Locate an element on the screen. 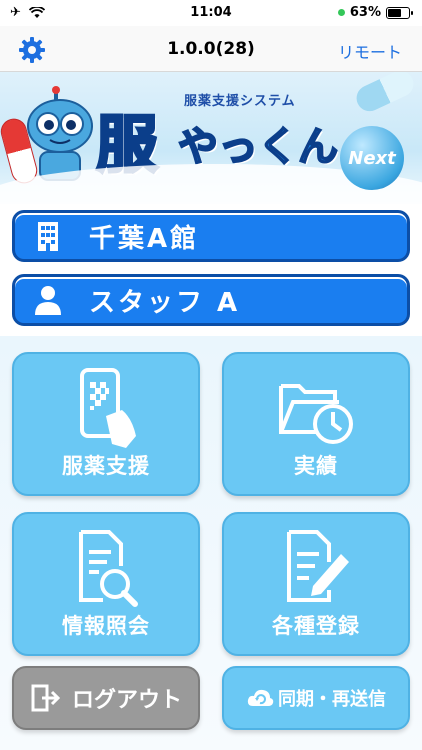 This screenshot has width=422, height=750. registration-button: 各種登録 is located at coordinates (316, 584).